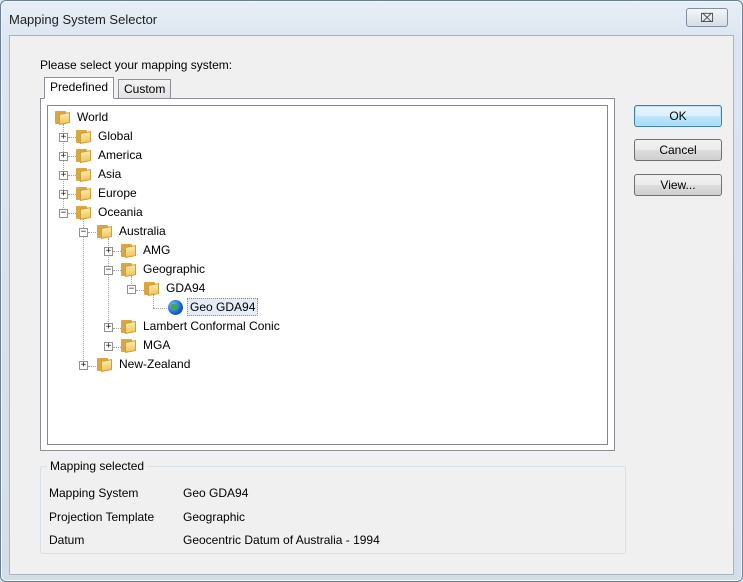  I want to click on tree-node-geo-gda94: Geo GDA94, so click(213, 307).